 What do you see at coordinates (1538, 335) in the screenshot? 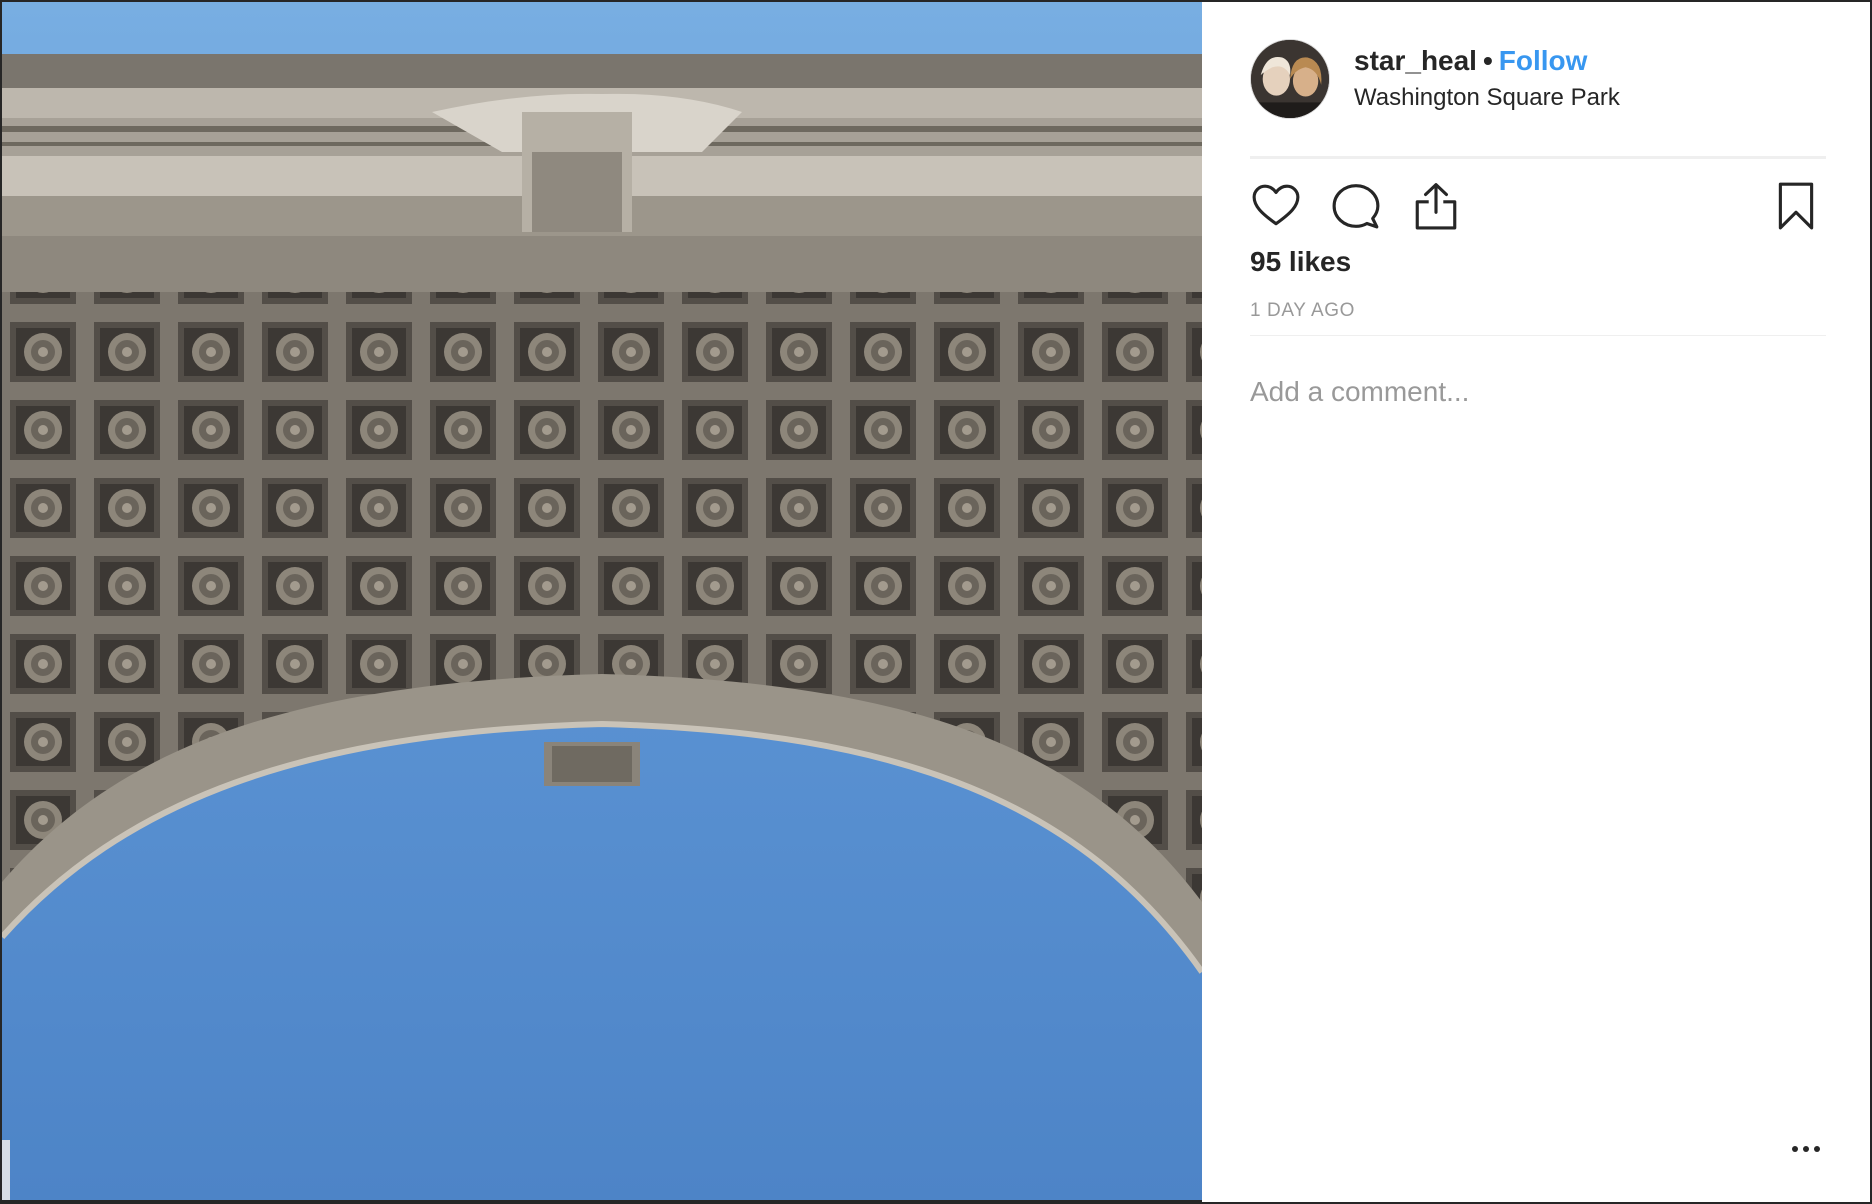
I see `comment-divider` at bounding box center [1538, 335].